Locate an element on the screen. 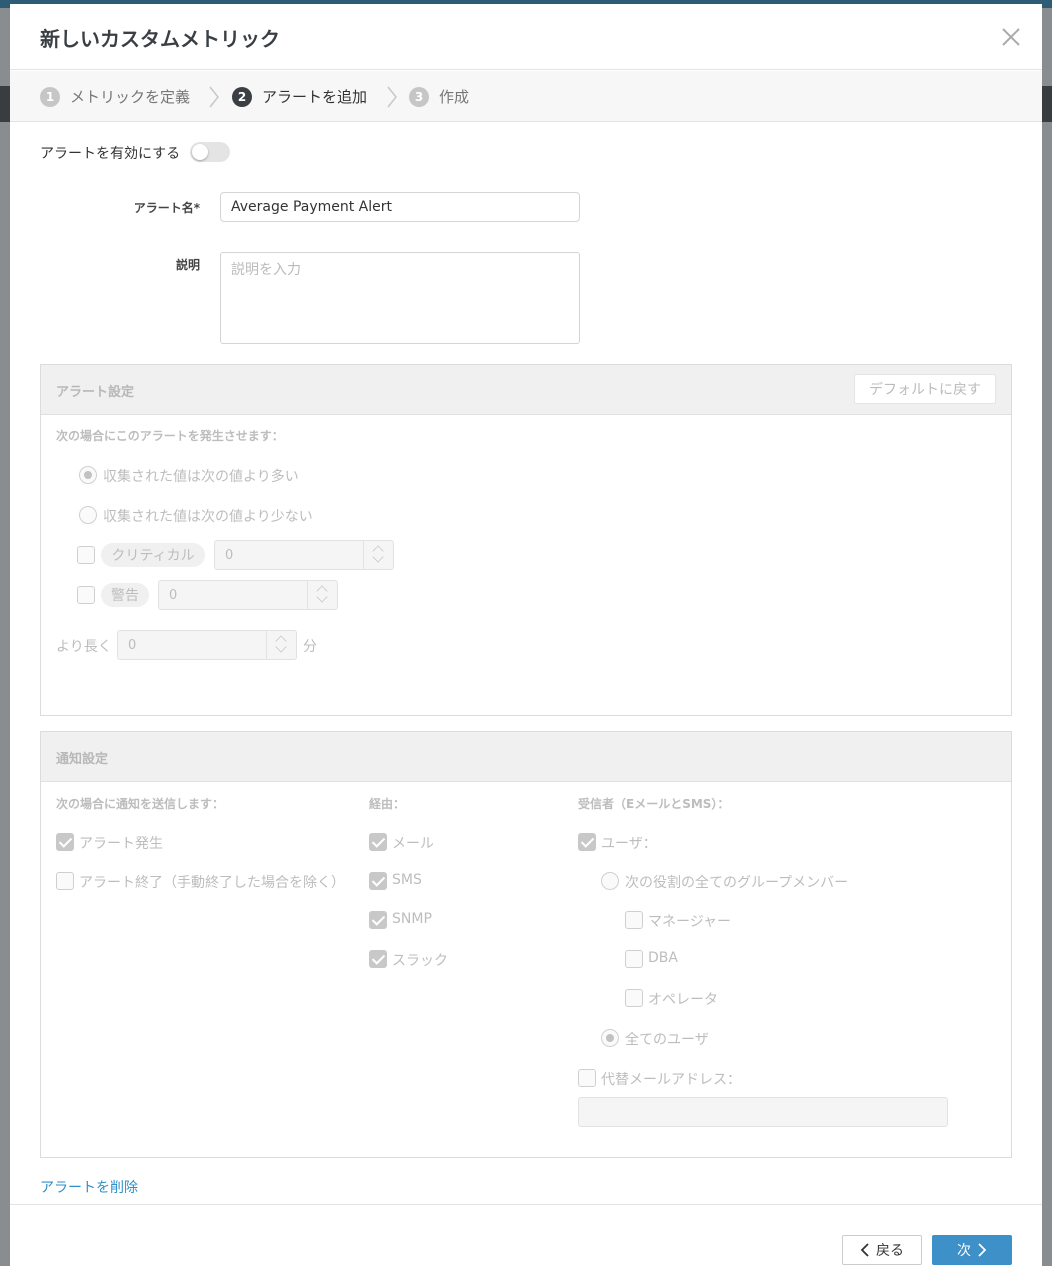  warning-threshold-value: 0 is located at coordinates (173, 595).